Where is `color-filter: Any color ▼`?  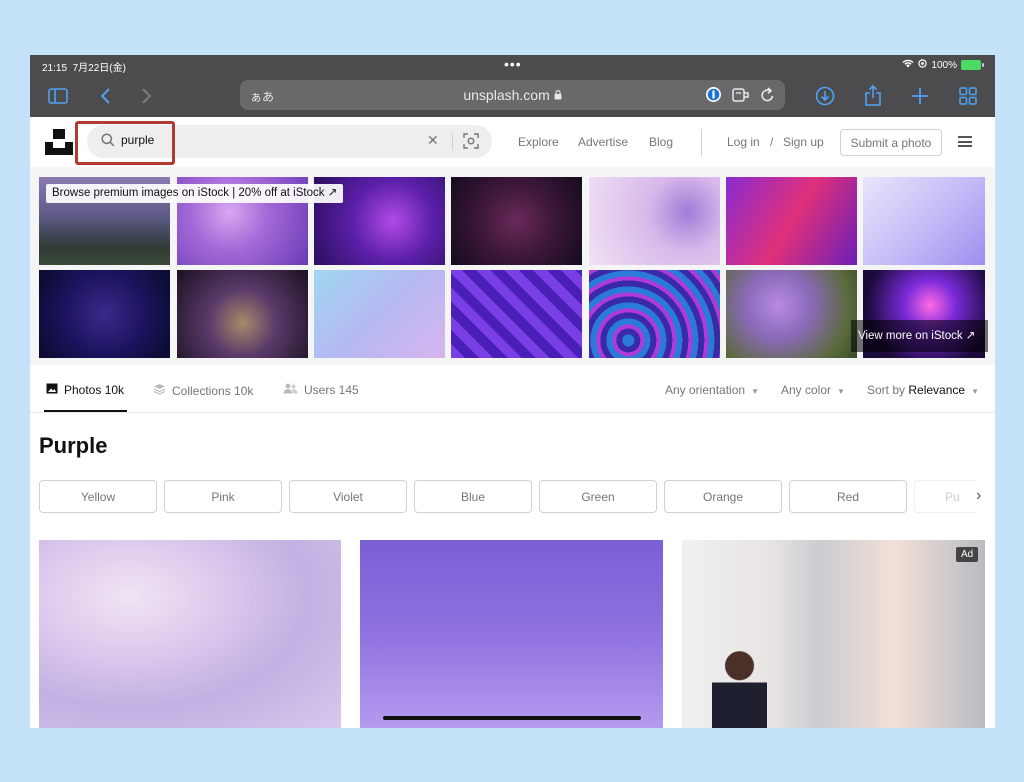
color-filter: Any color ▼ is located at coordinates (813, 390).